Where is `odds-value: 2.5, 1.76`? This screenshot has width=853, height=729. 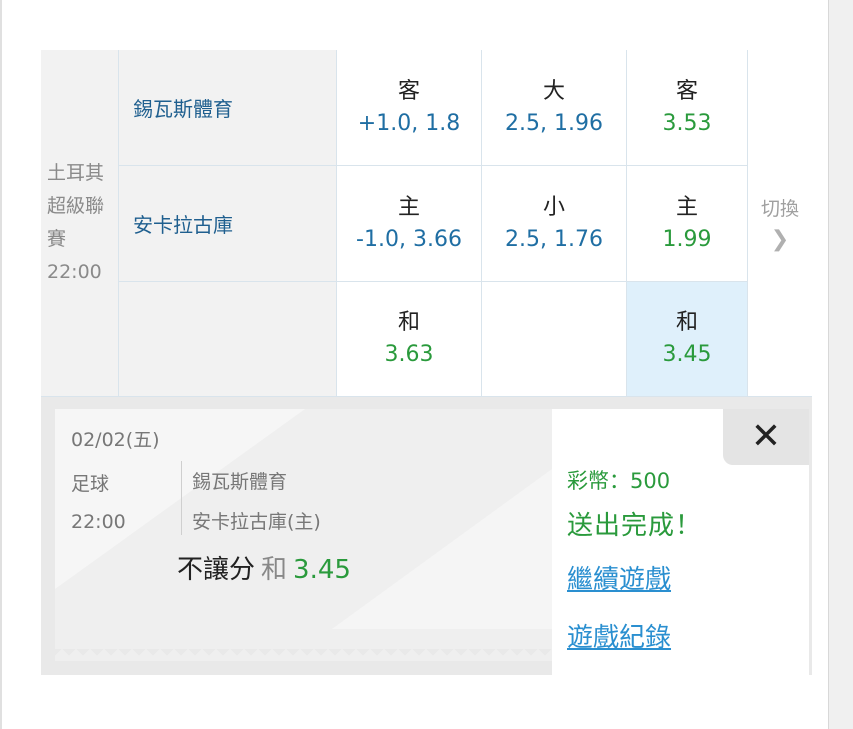
odds-value: 2.5, 1.76 is located at coordinates (554, 239).